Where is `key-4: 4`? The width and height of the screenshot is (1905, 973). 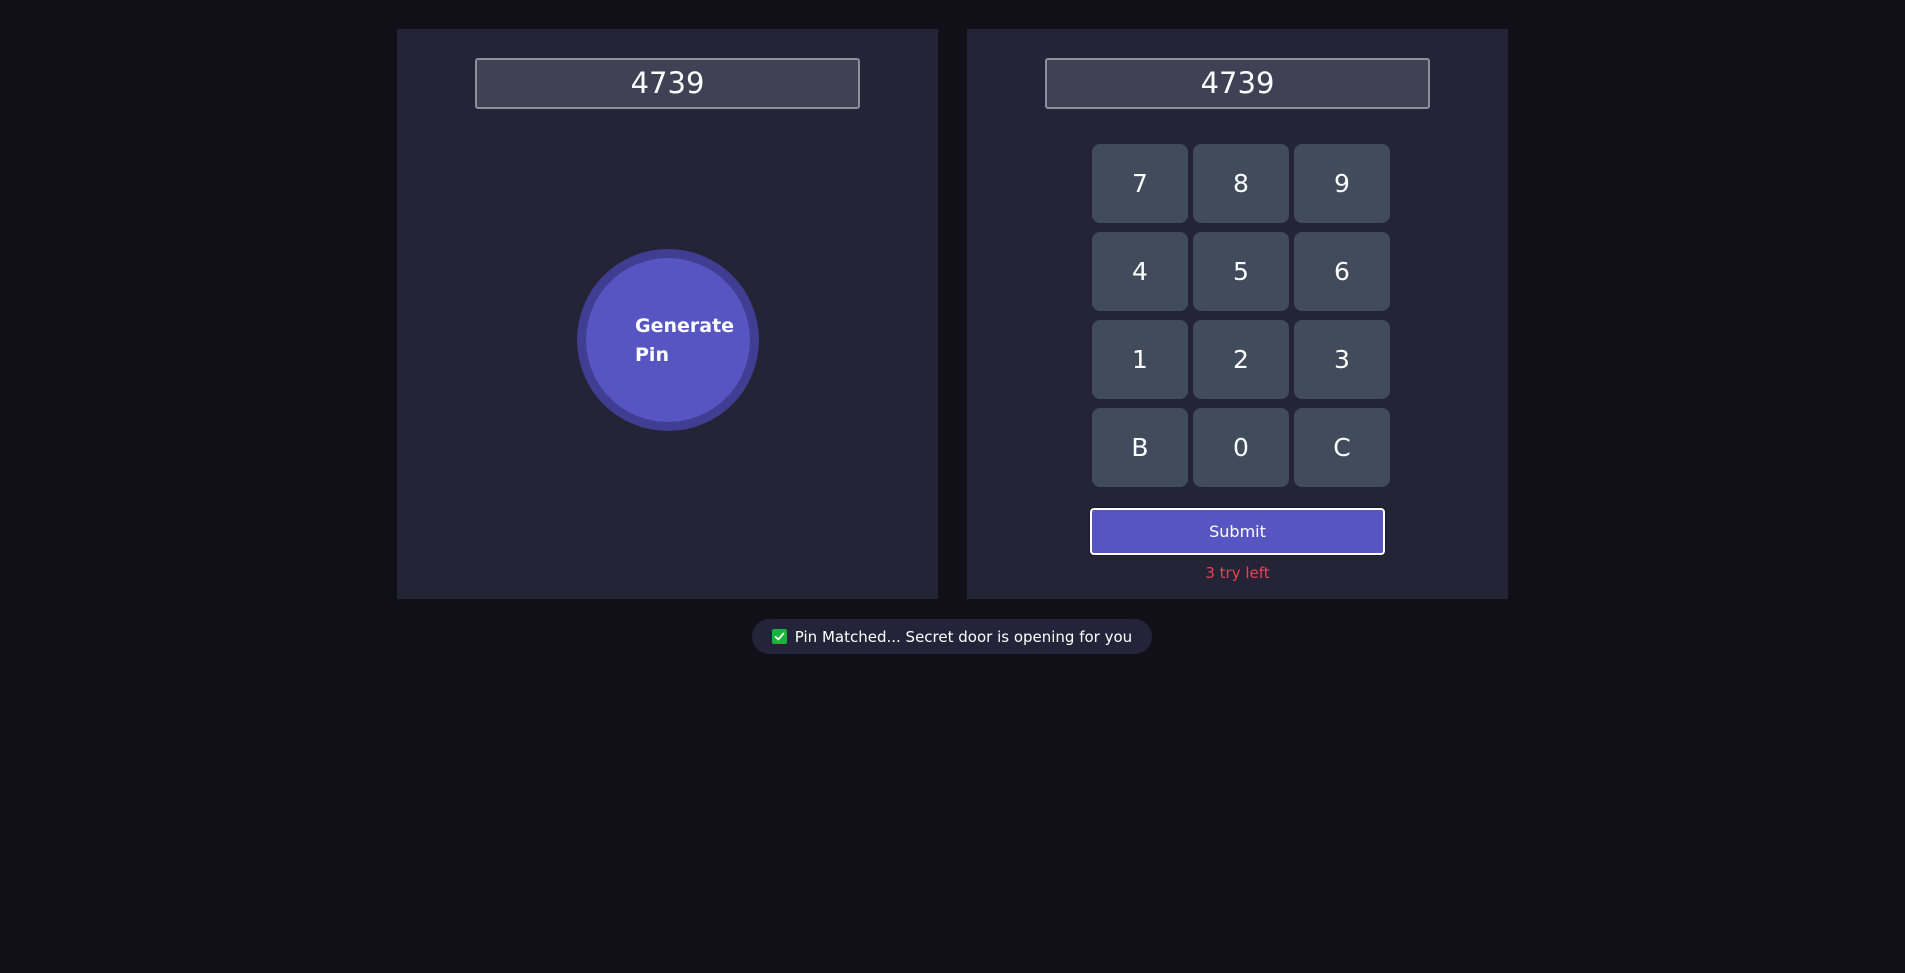
key-4: 4 is located at coordinates (1140, 271).